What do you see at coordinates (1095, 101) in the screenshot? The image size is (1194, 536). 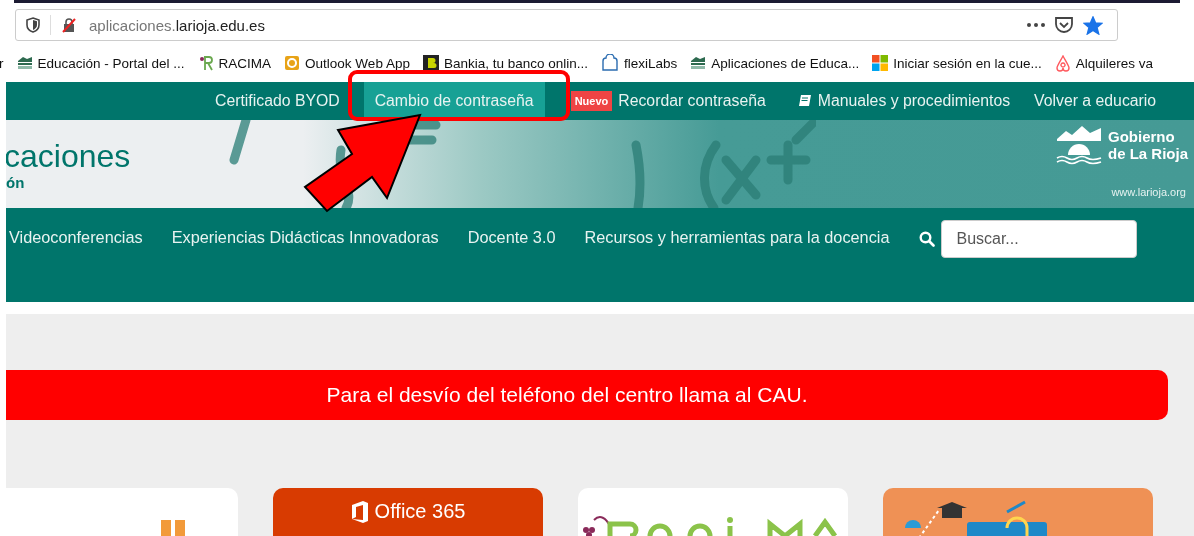 I see `nav-link: Volver a educario` at bounding box center [1095, 101].